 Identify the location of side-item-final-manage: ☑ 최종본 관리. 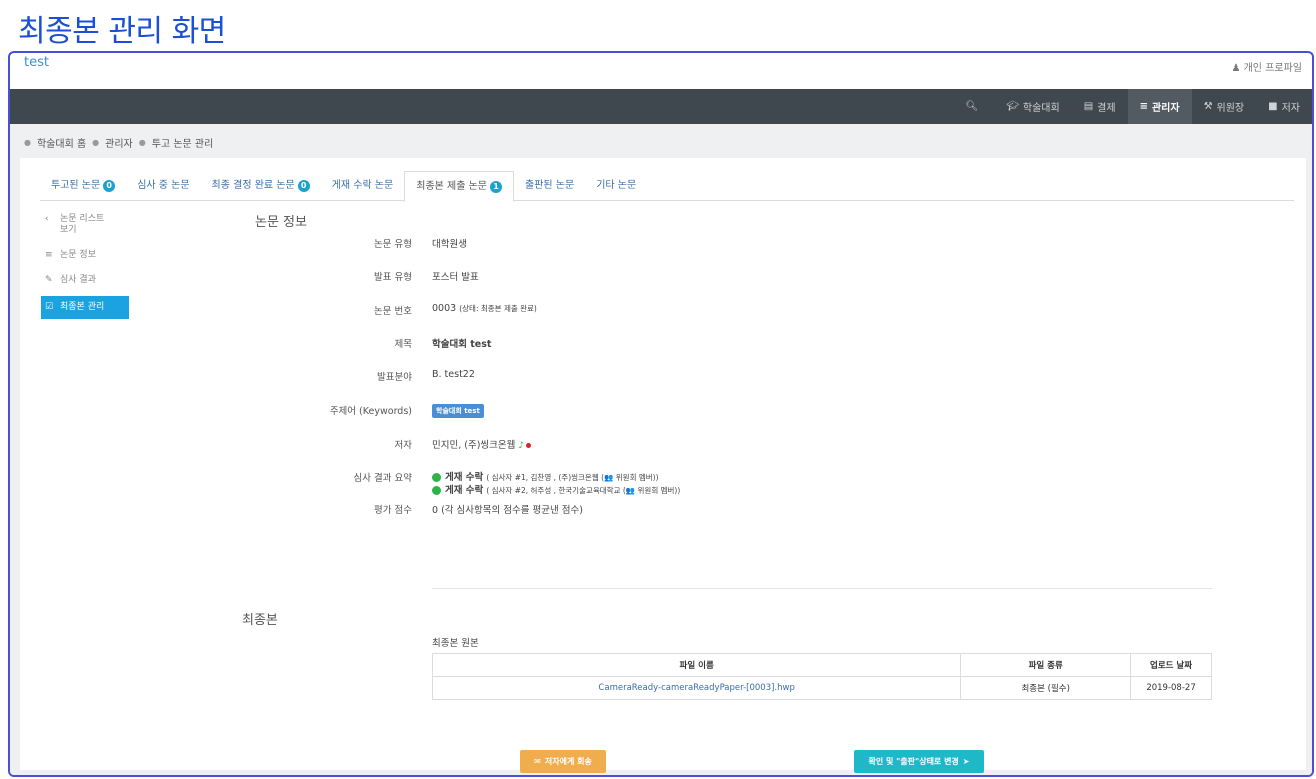
(85, 307).